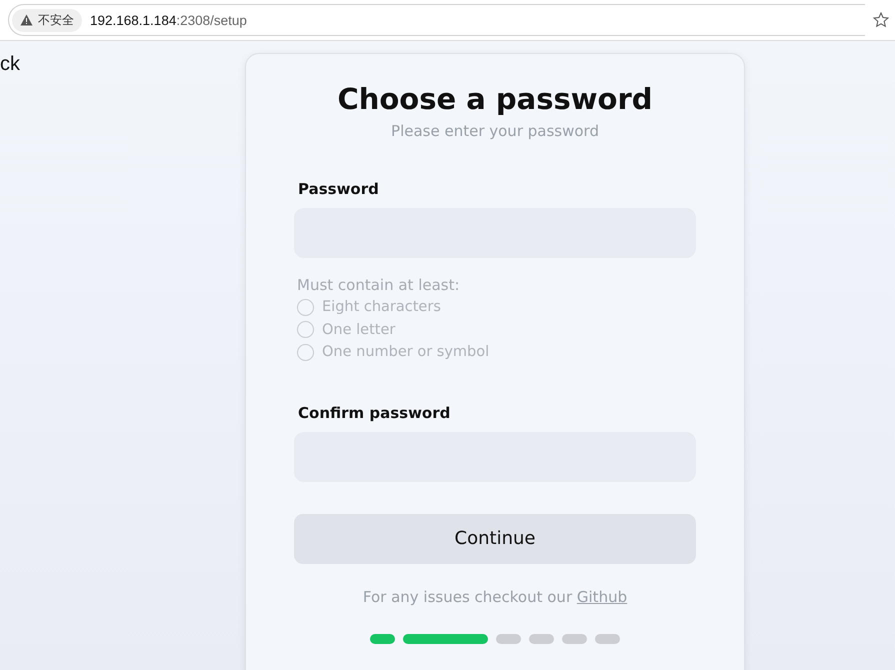 This screenshot has width=895, height=670. Describe the element at coordinates (56, 20) in the screenshot. I see `security-label: 不安全` at that location.